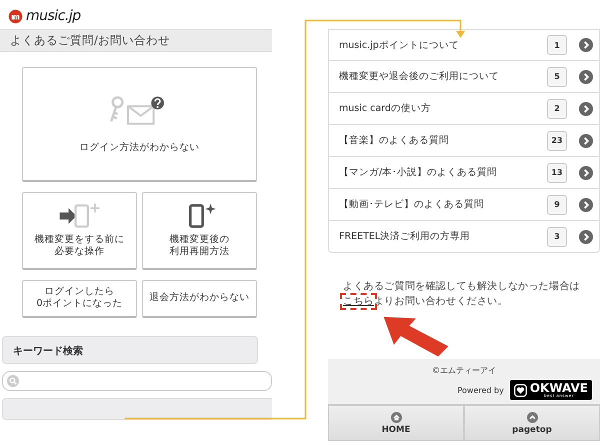 Image resolution: width=600 pixels, height=448 pixels. Describe the element at coordinates (464, 236) in the screenshot. I see `category-row: FREETEL決済ご利用の方専用 3` at that location.